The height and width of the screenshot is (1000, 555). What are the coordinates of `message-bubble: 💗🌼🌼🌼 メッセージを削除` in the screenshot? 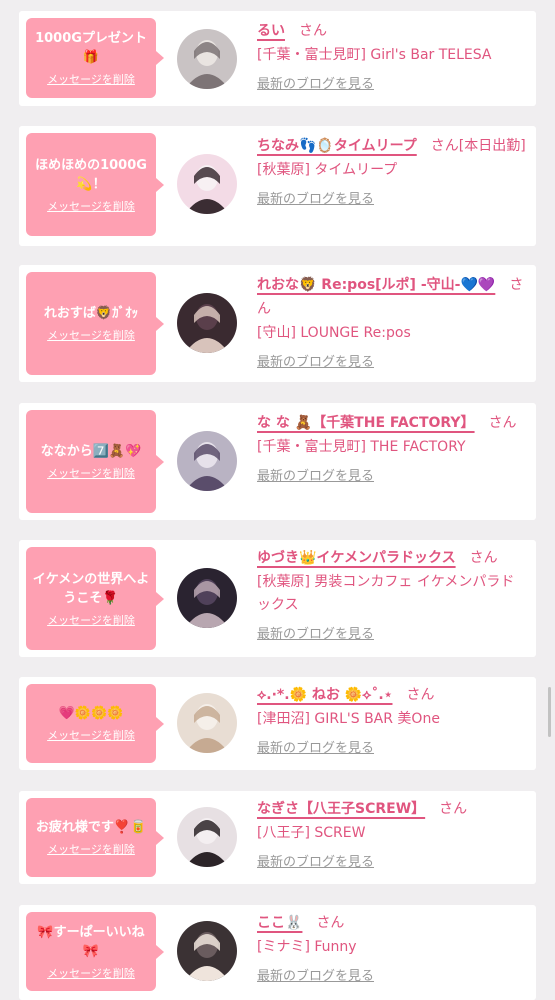 It's located at (95, 723).